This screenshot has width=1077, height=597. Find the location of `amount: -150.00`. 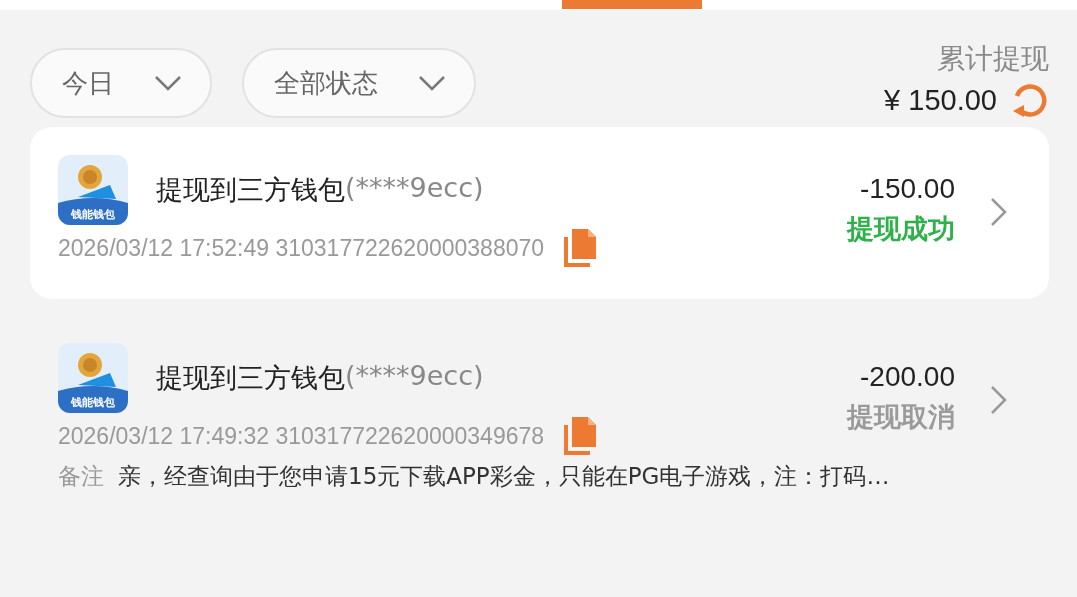

amount: -150.00 is located at coordinates (907, 189).